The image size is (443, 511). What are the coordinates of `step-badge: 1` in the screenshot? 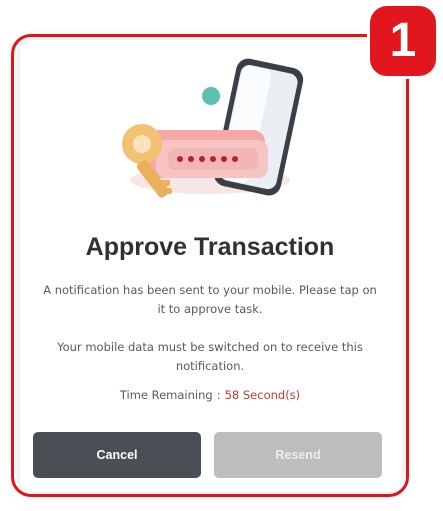 It's located at (403, 41).